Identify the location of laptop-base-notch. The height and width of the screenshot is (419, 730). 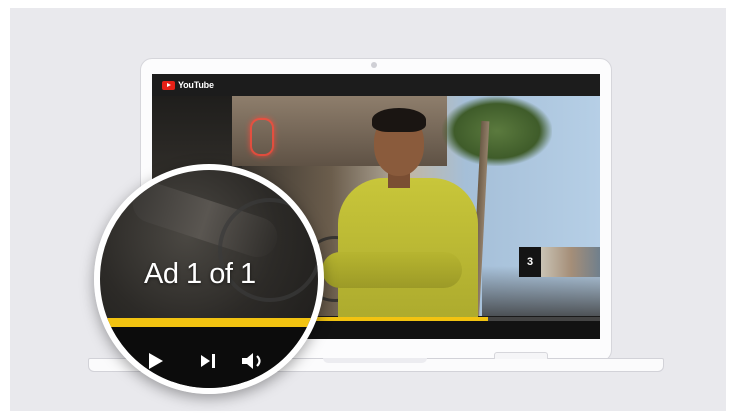
(375, 360).